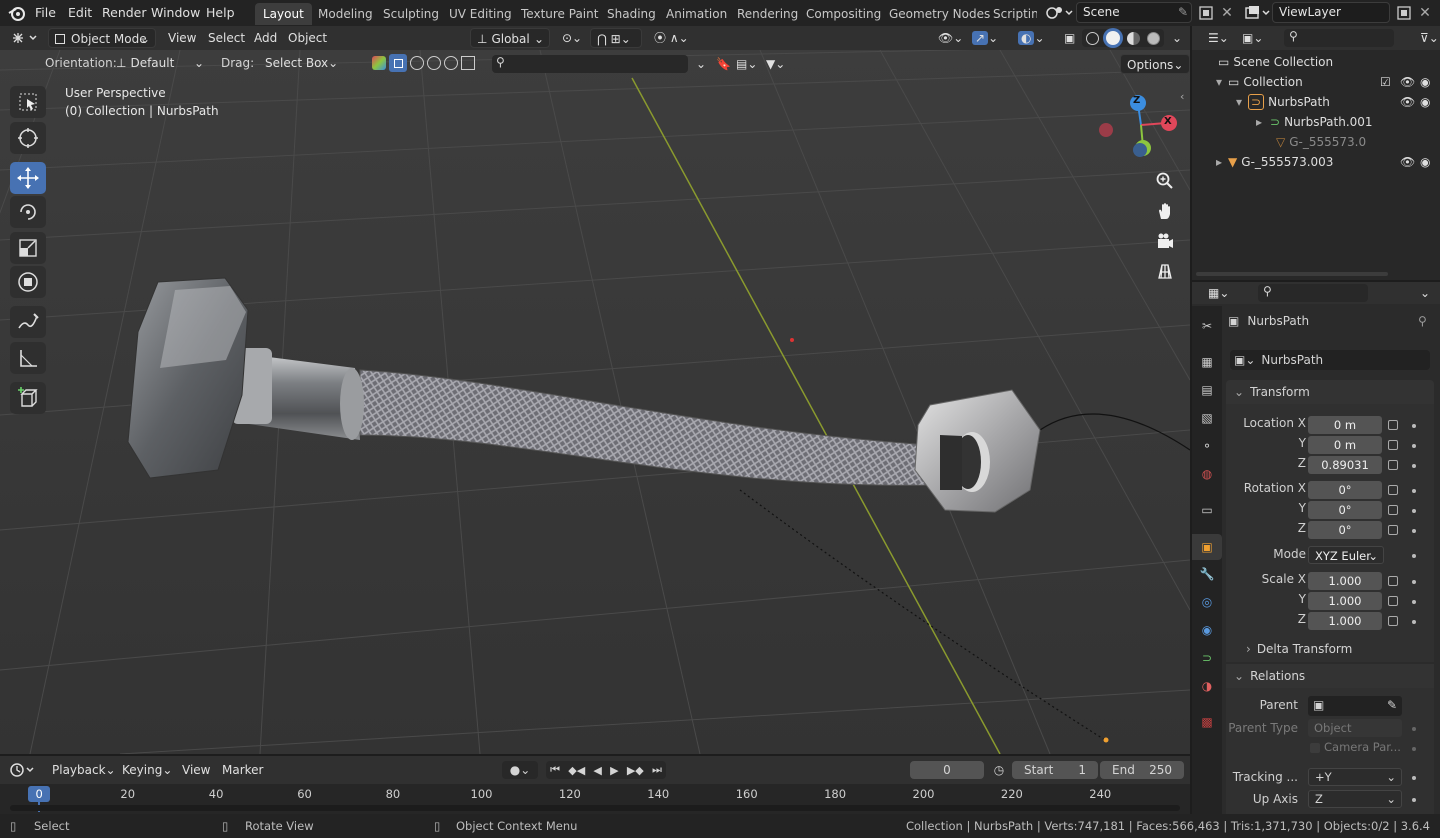  Describe the element at coordinates (417, 63) in the screenshot. I see `select-extend-icon` at that location.